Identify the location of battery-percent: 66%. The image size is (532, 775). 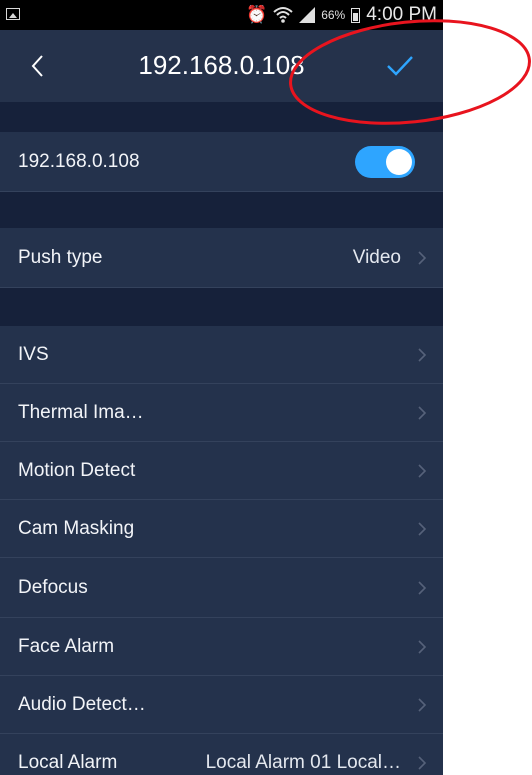
(333, 15).